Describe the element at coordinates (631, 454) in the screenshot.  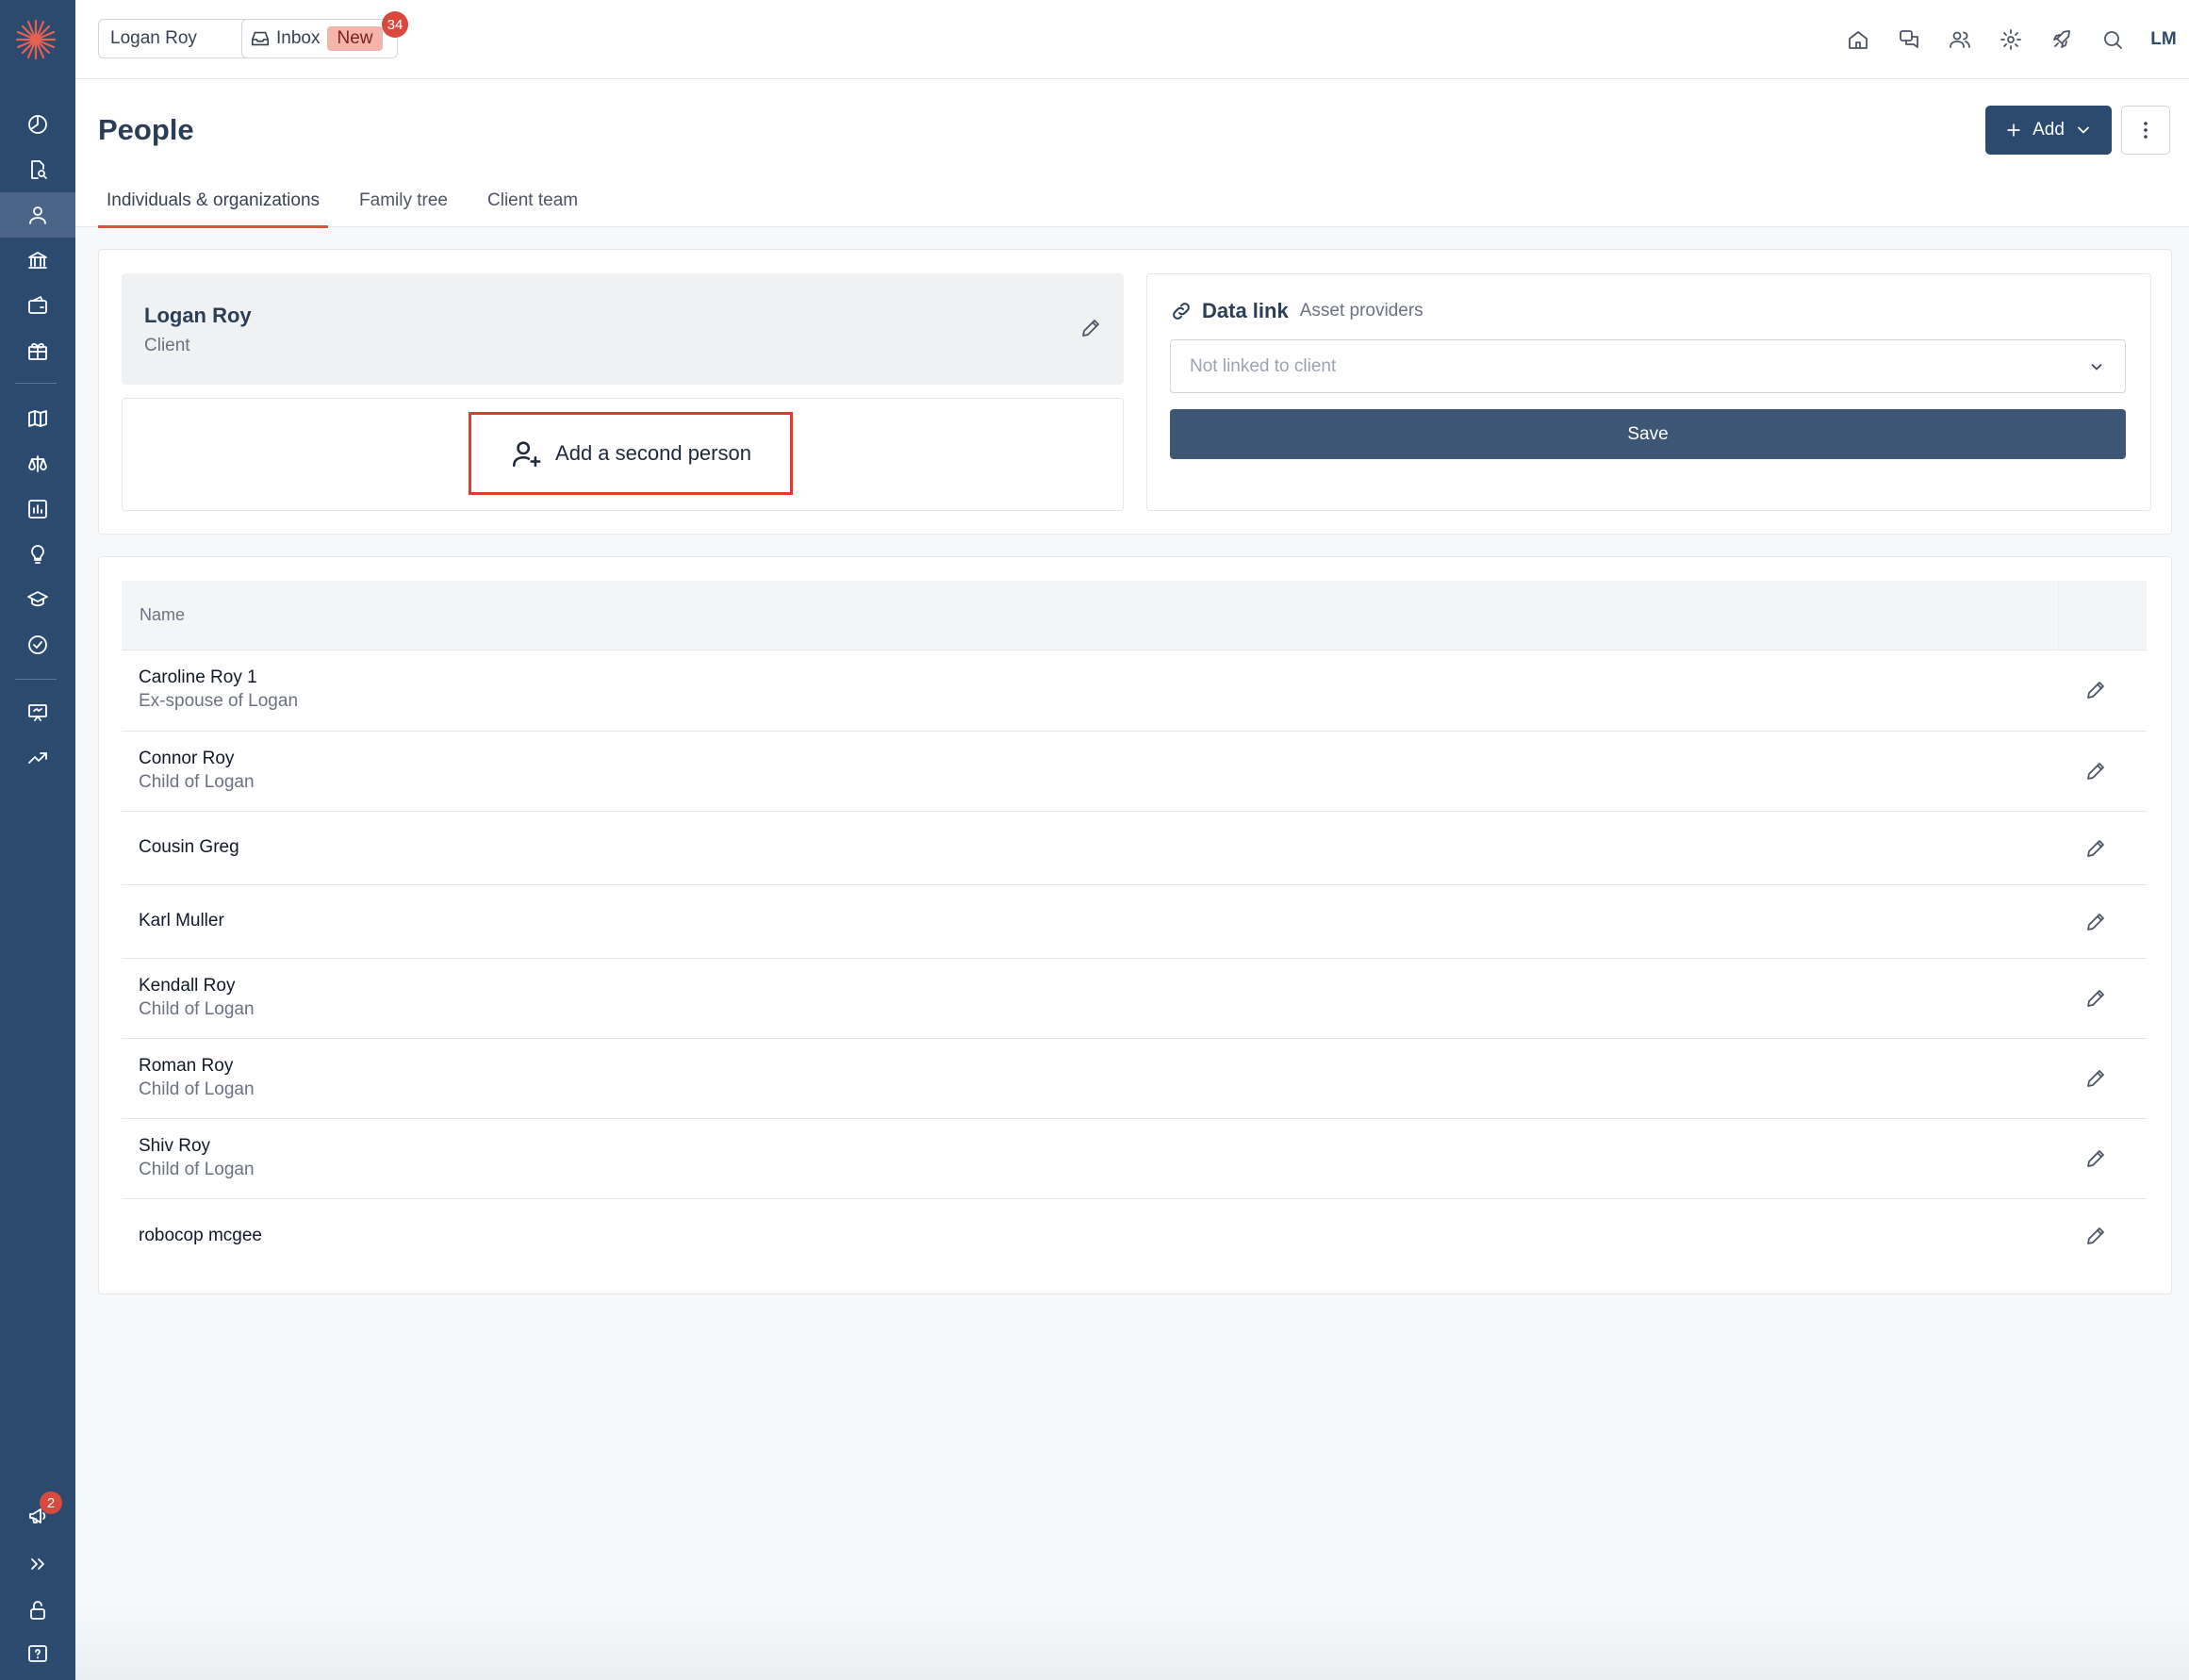
I see `add-second-person-button: Add a second person` at that location.